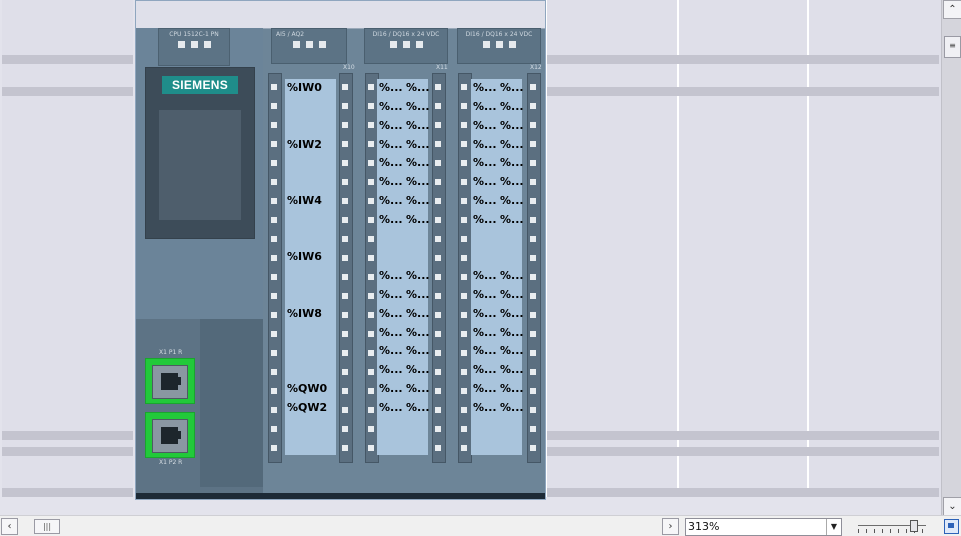  What do you see at coordinates (465, 268) in the screenshot?
I see `terminal-strip` at bounding box center [465, 268].